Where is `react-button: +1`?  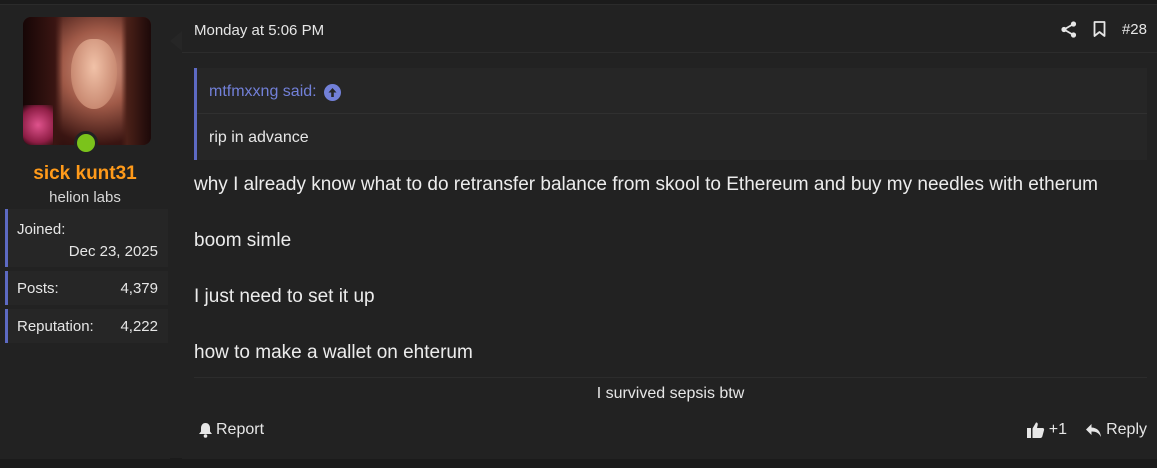 react-button: +1 is located at coordinates (1046, 430).